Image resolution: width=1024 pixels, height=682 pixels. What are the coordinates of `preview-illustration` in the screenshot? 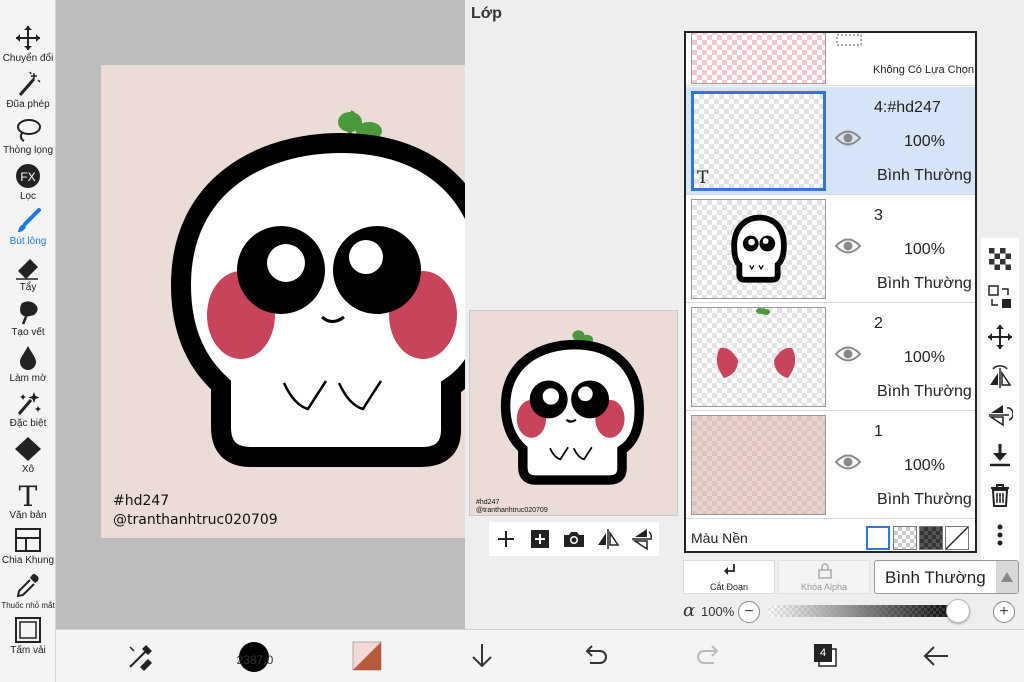 It's located at (572, 407).